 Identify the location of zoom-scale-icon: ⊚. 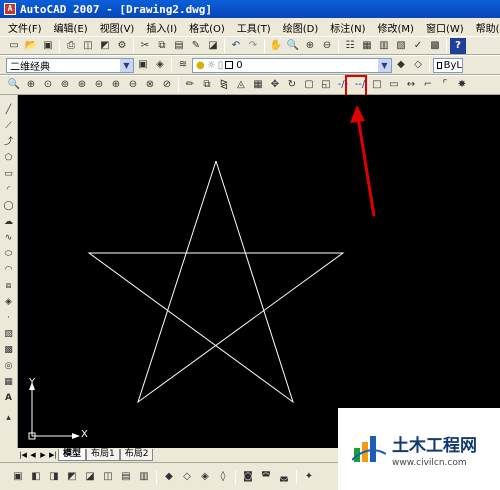
(65, 85).